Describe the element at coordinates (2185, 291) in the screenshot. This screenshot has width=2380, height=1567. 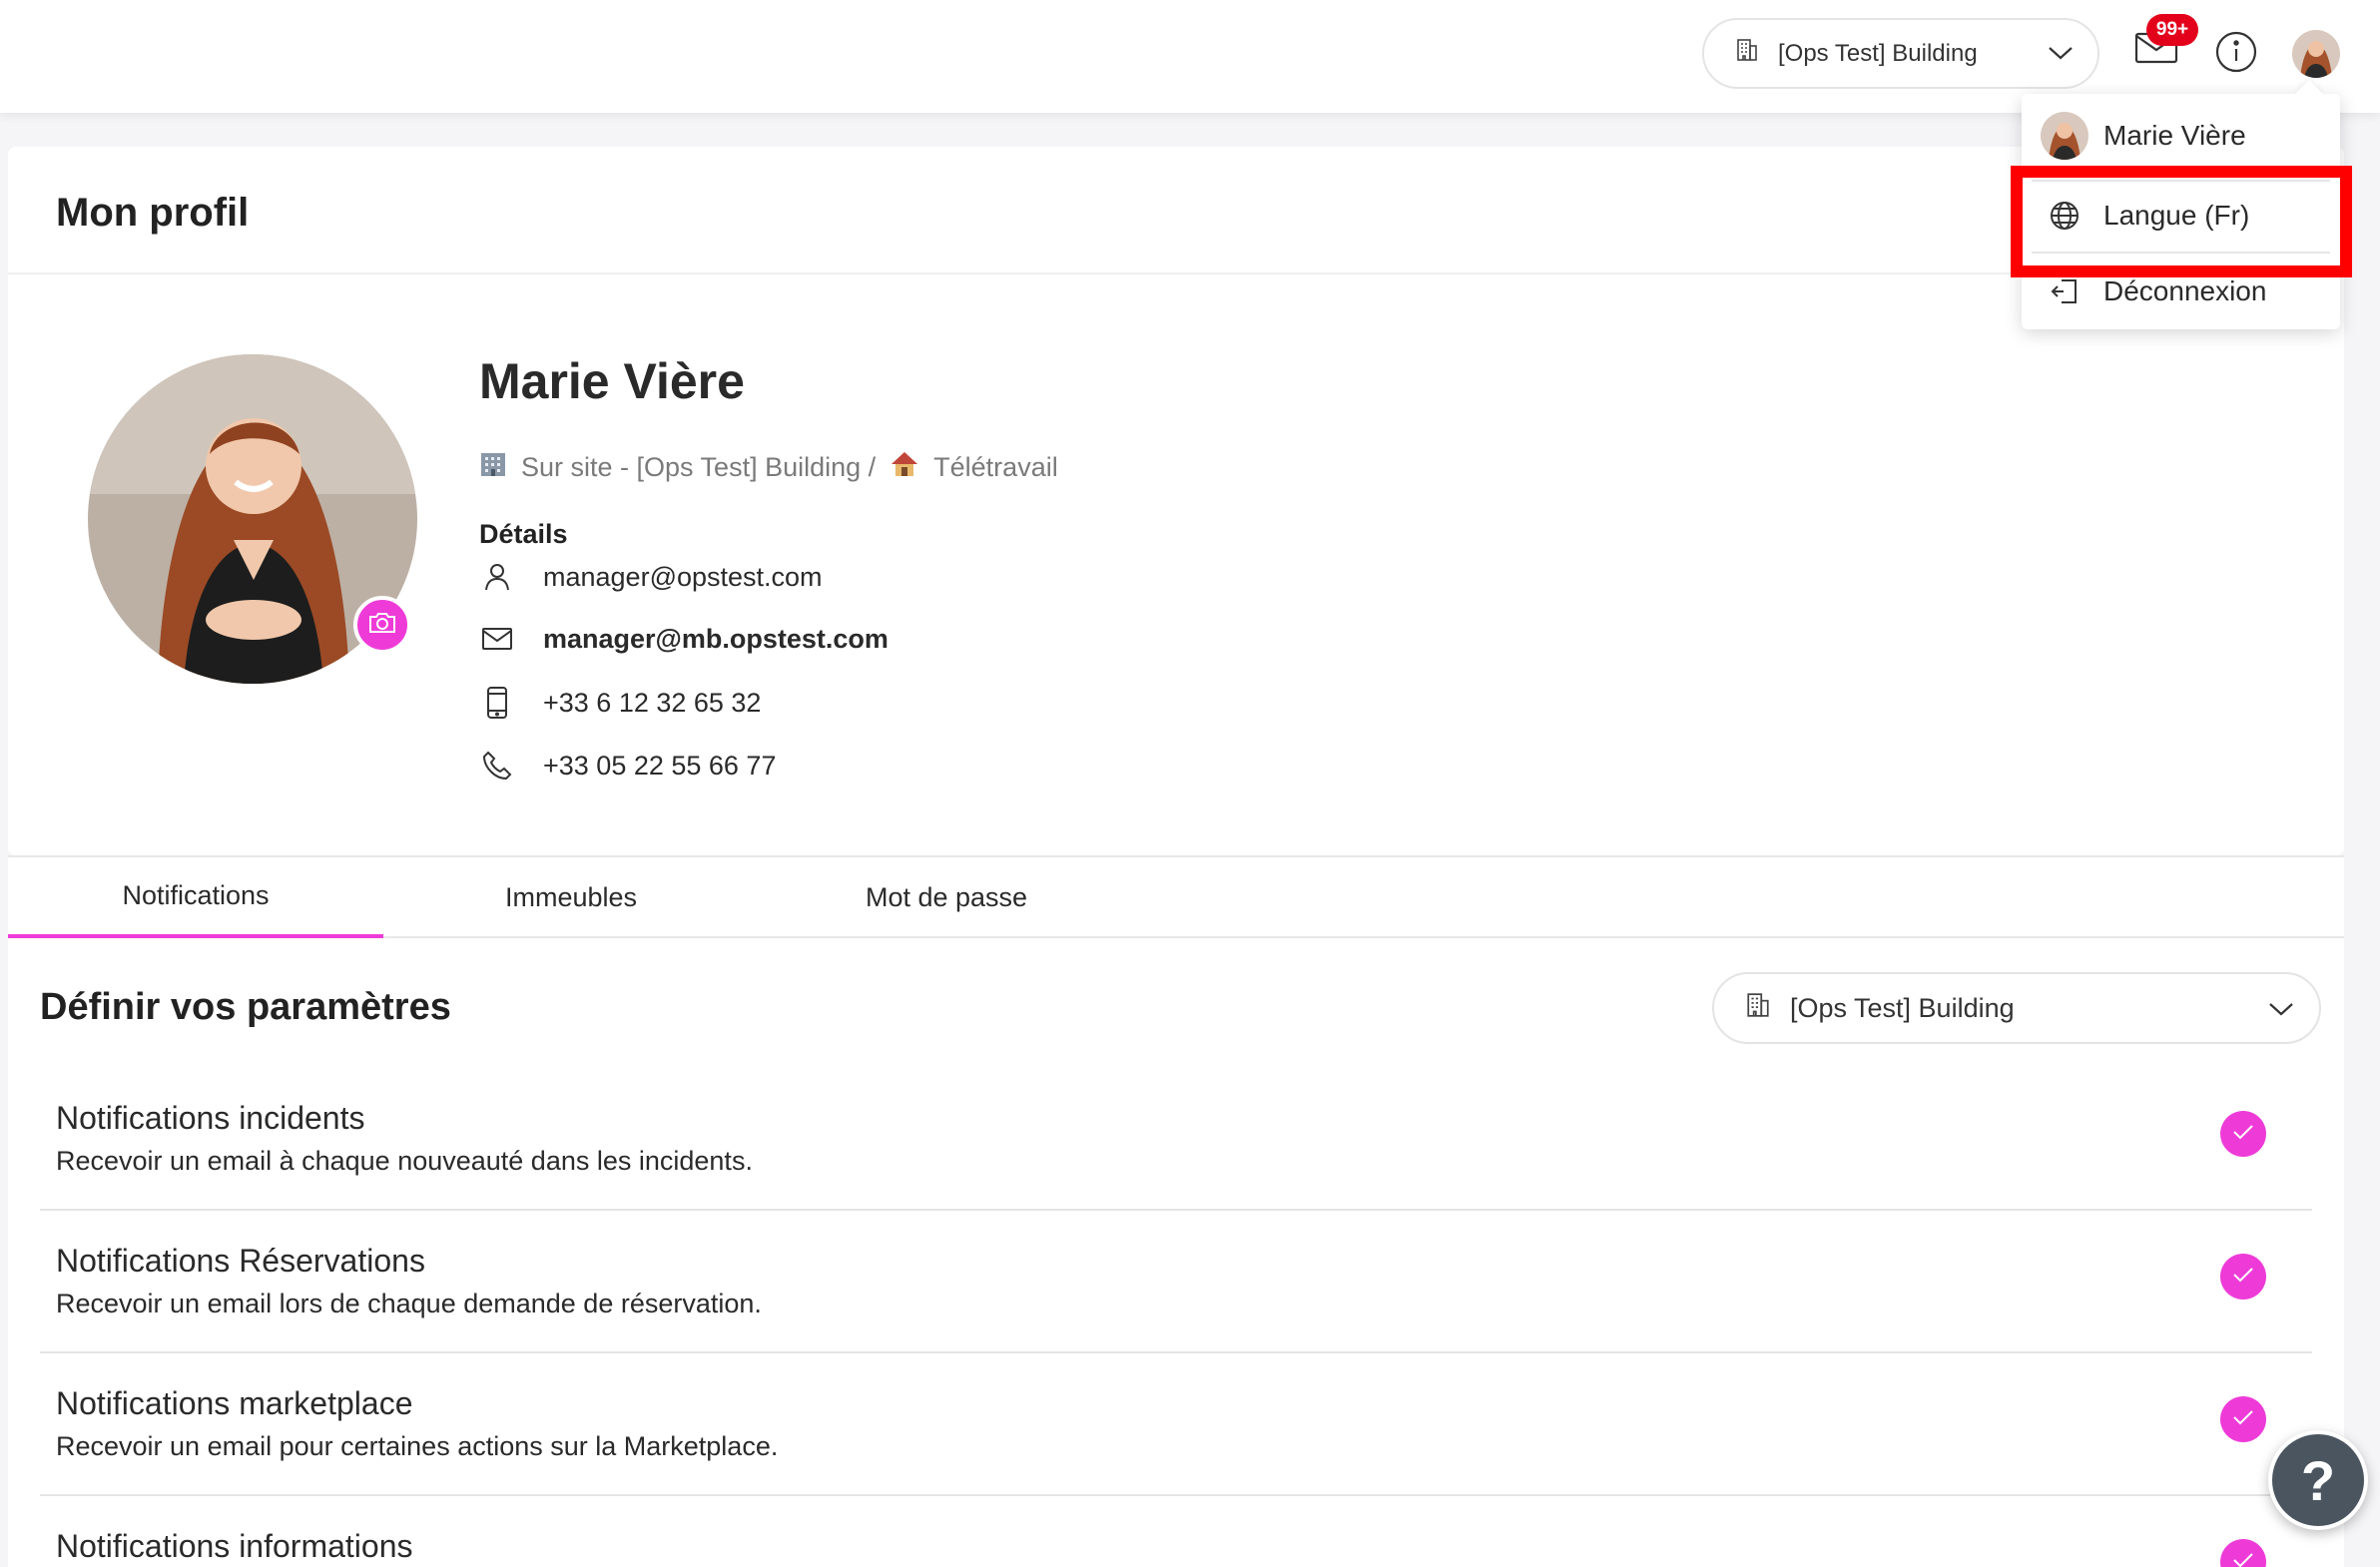
I see `menu-logout-label: Déconnexion` at that location.